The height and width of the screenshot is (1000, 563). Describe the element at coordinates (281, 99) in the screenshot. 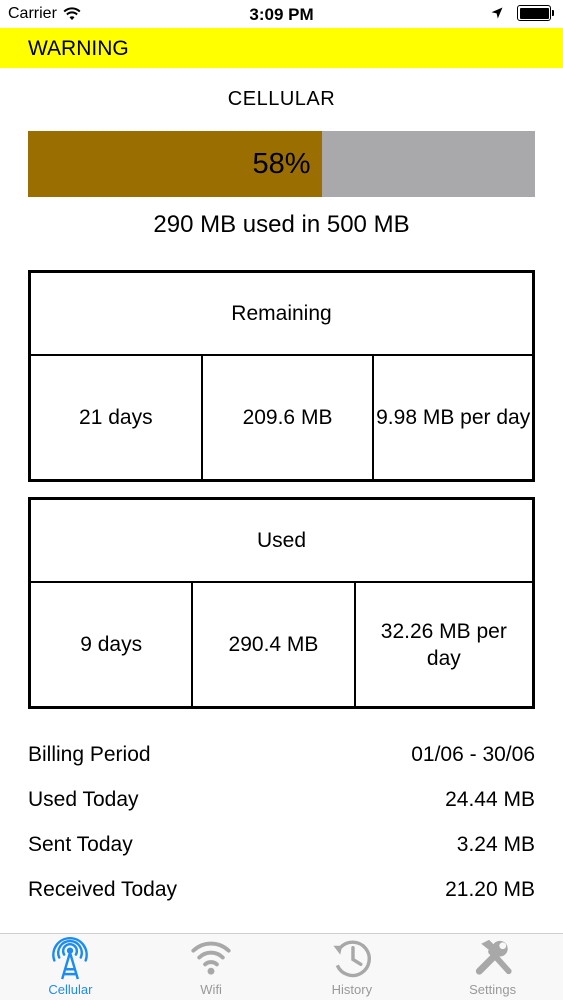

I see `section-title: CELLULAR` at that location.